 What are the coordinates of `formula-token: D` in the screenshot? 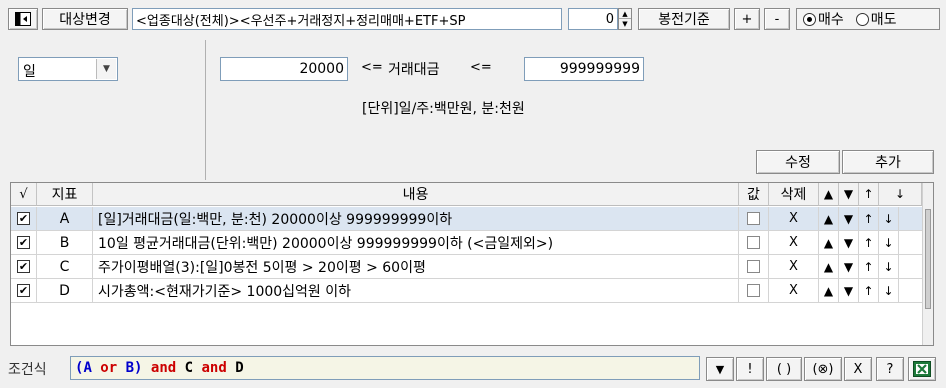 It's located at (239, 368).